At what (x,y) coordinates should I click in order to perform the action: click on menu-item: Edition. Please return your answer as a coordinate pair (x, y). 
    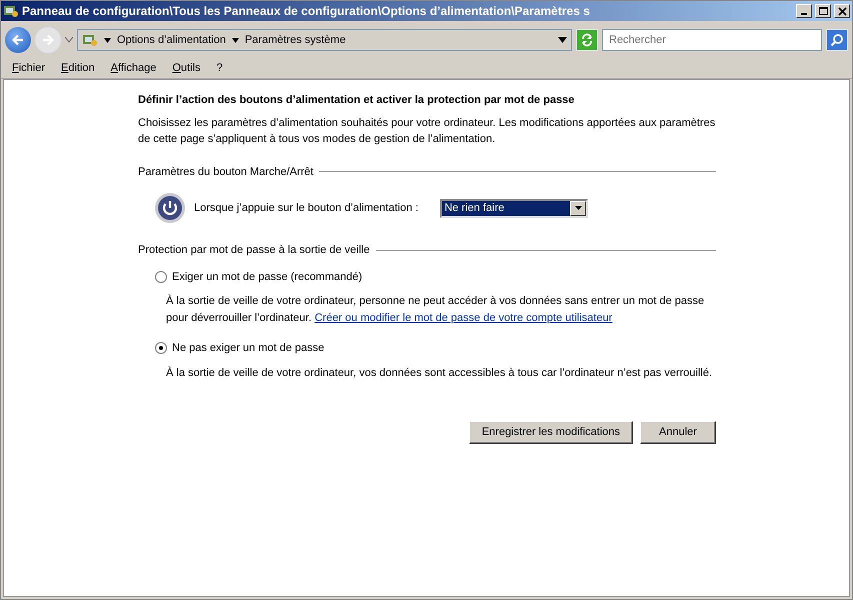
    Looking at the image, I should click on (78, 68).